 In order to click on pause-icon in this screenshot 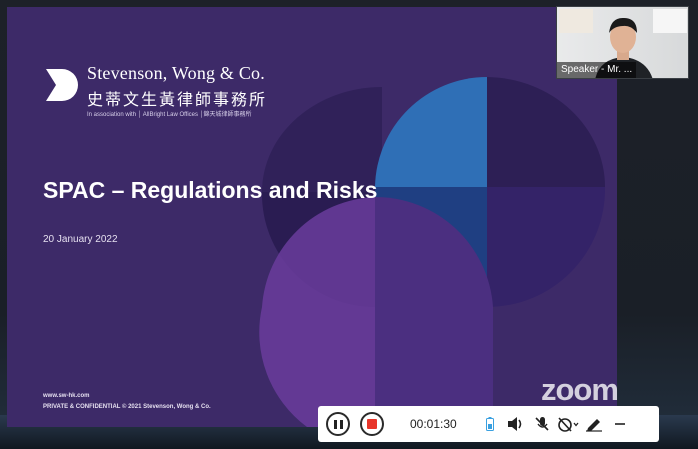, I will do `click(338, 424)`.